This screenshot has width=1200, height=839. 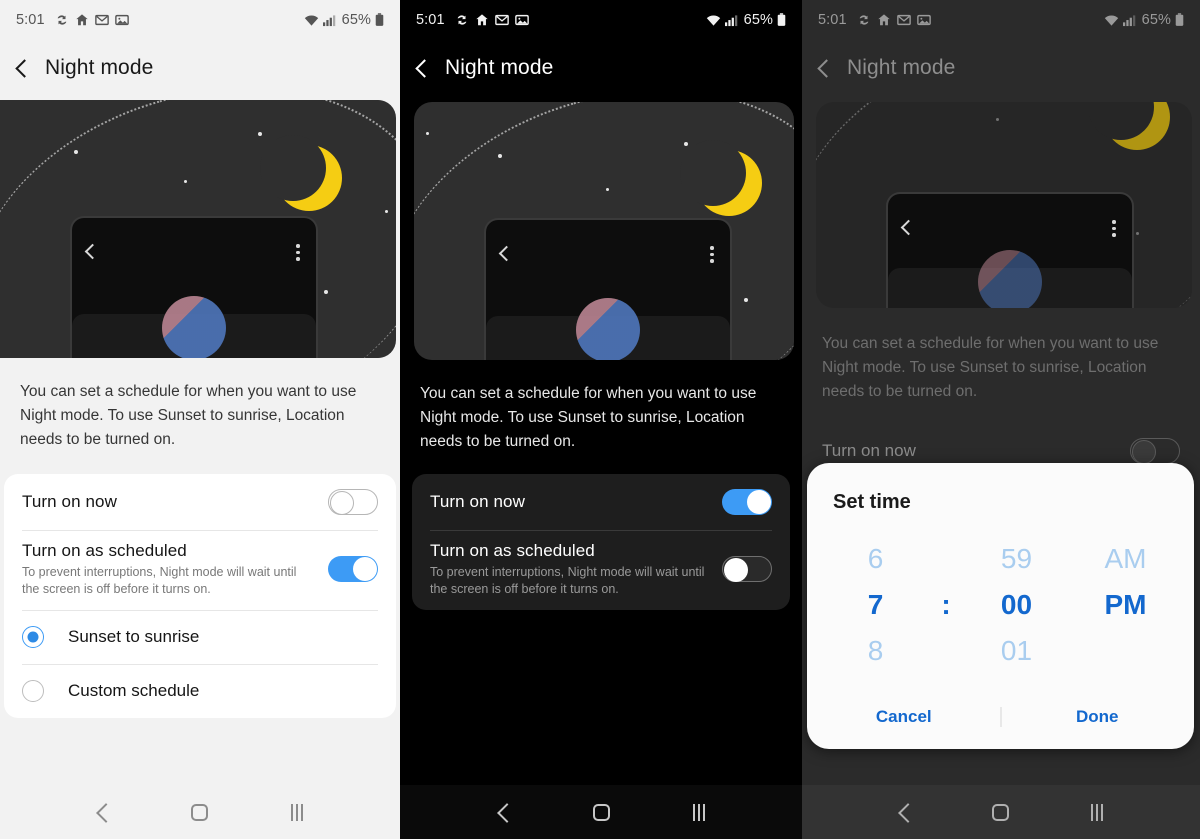 I want to click on hour-selected: 7, so click(x=876, y=604).